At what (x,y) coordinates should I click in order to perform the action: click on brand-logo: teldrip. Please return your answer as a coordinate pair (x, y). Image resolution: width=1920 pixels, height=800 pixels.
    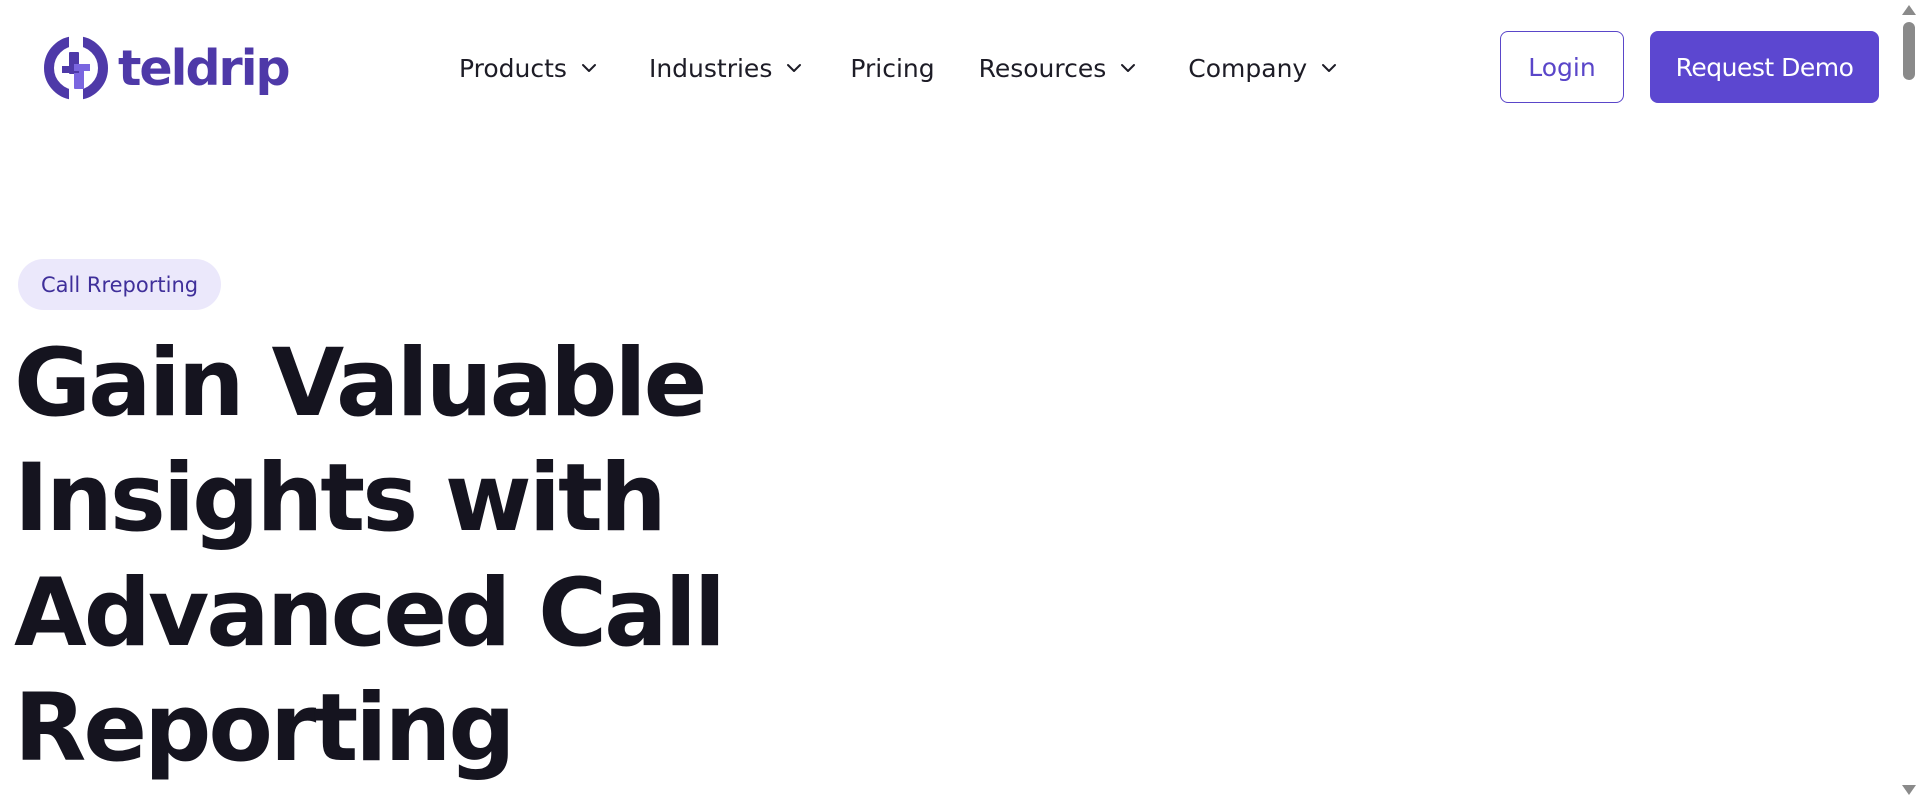
    Looking at the image, I should click on (165, 68).